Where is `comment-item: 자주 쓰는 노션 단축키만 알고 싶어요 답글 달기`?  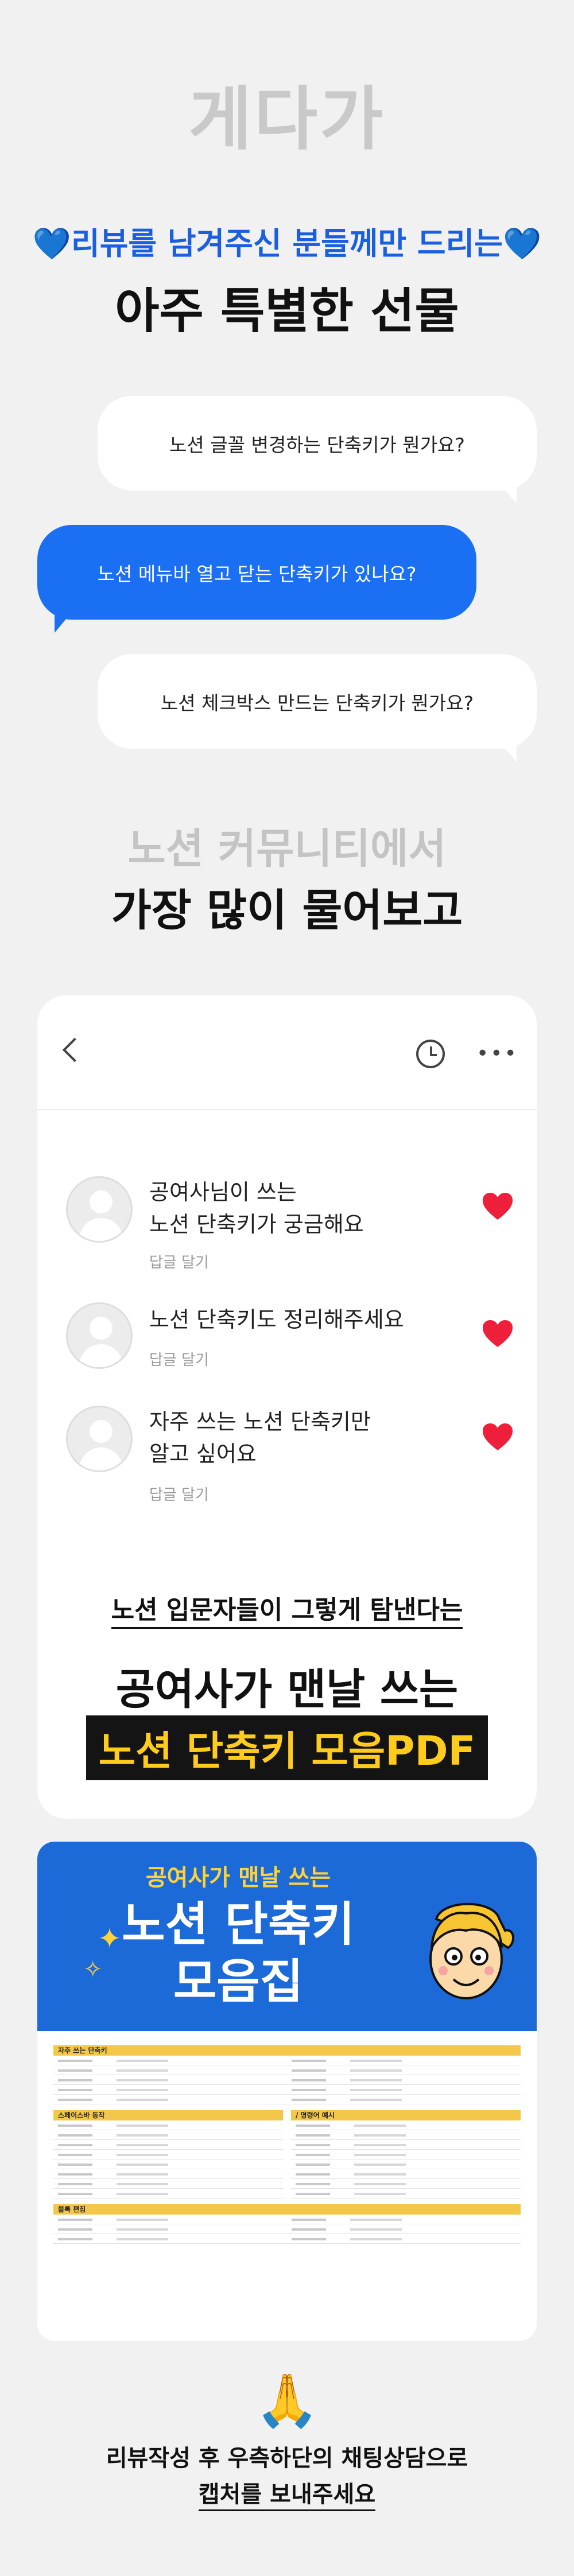
comment-item: 자주 쓰는 노션 단축키만 알고 싶어요 답글 달기 is located at coordinates (290, 1455).